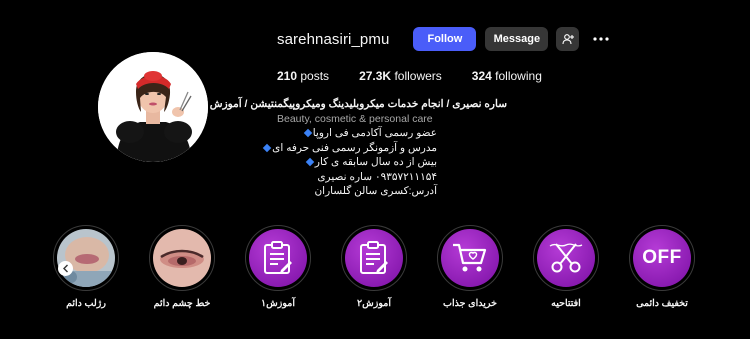  I want to click on posts-count: 210, so click(287, 76).